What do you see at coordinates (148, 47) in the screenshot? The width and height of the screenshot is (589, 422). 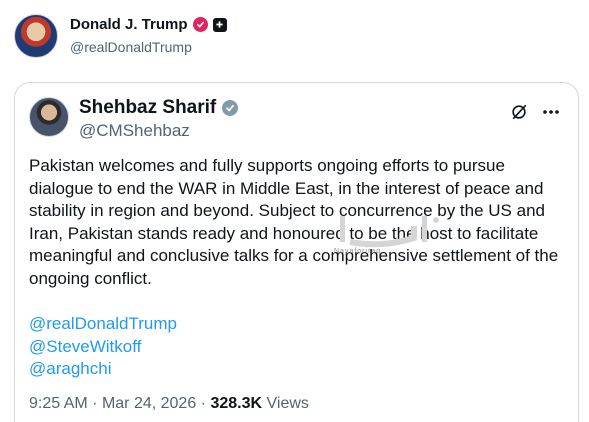 I see `author-handle: @realDonaldTrump` at bounding box center [148, 47].